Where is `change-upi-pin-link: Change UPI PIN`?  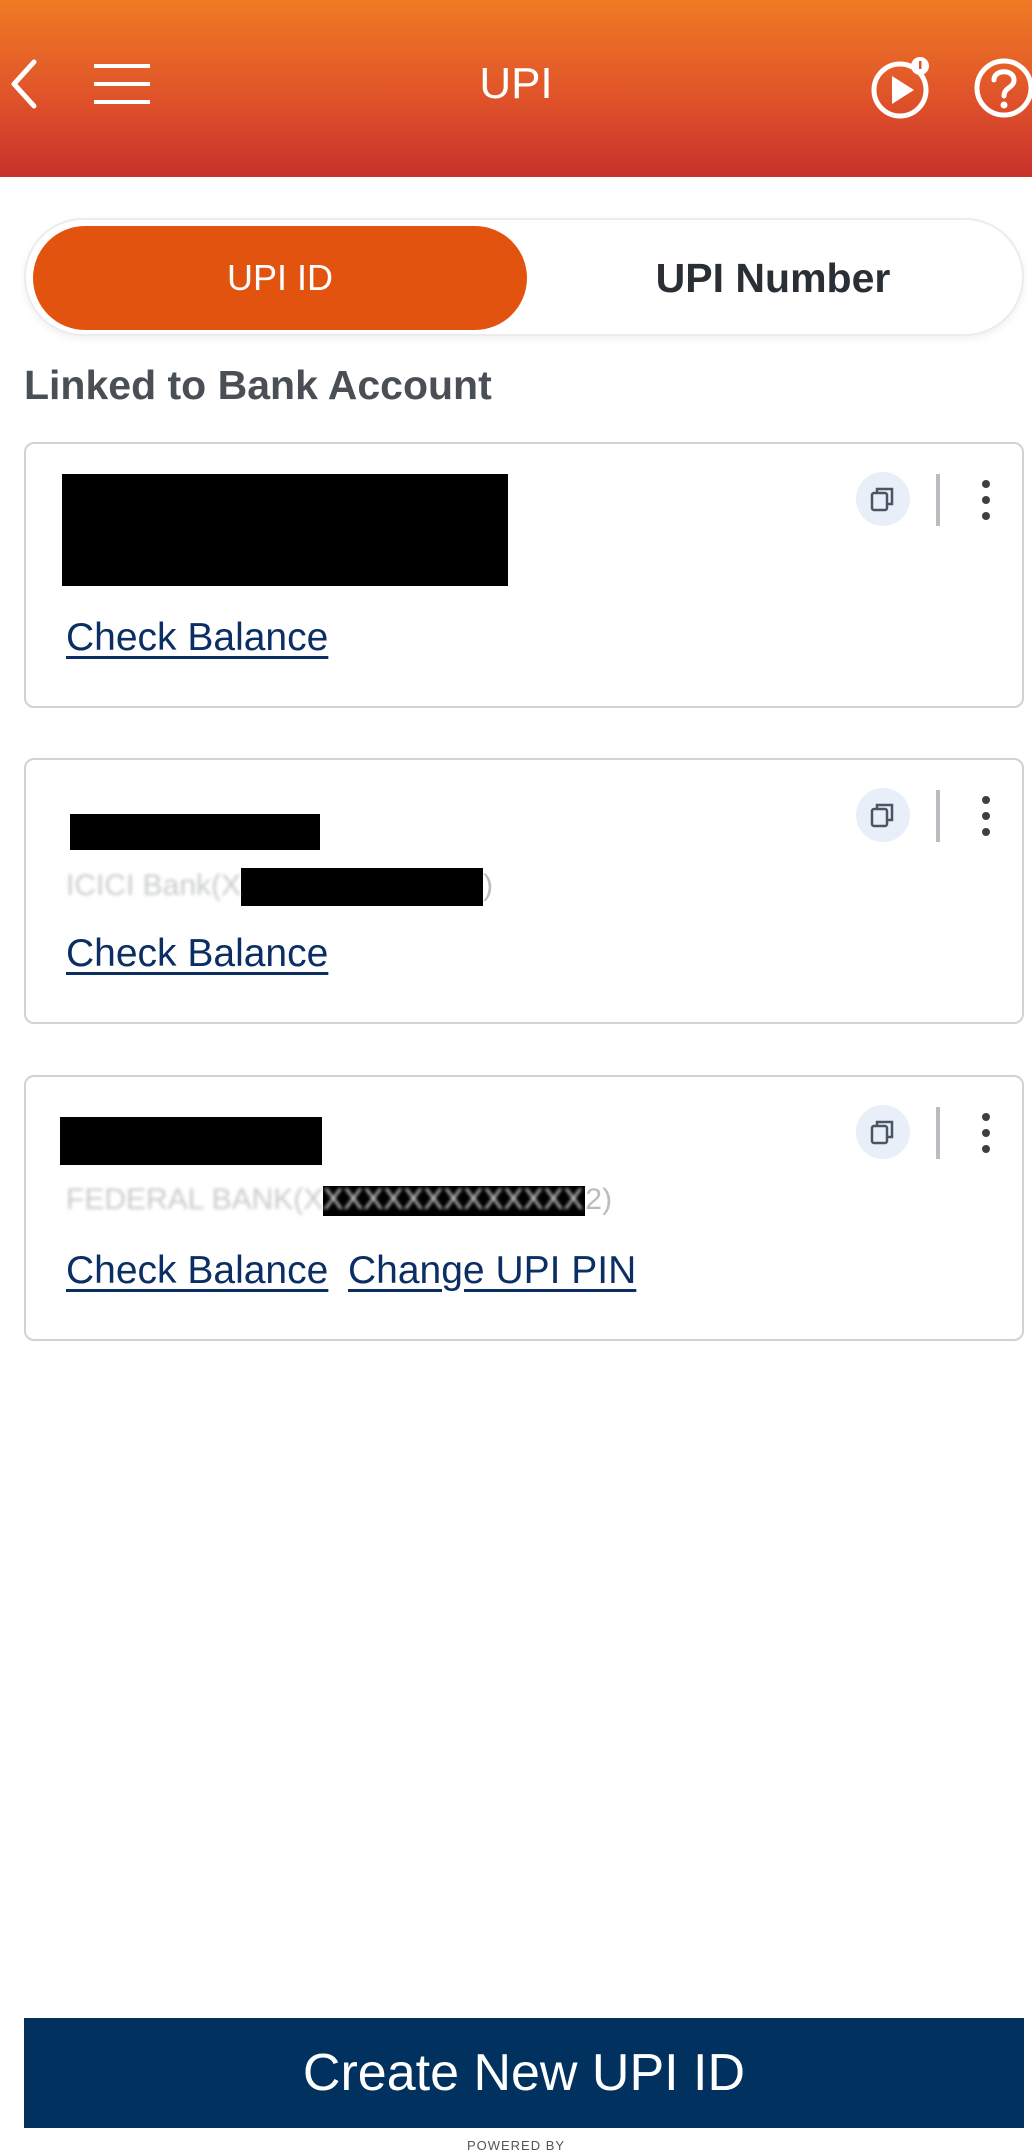
change-upi-pin-link: Change UPI PIN is located at coordinates (492, 1271).